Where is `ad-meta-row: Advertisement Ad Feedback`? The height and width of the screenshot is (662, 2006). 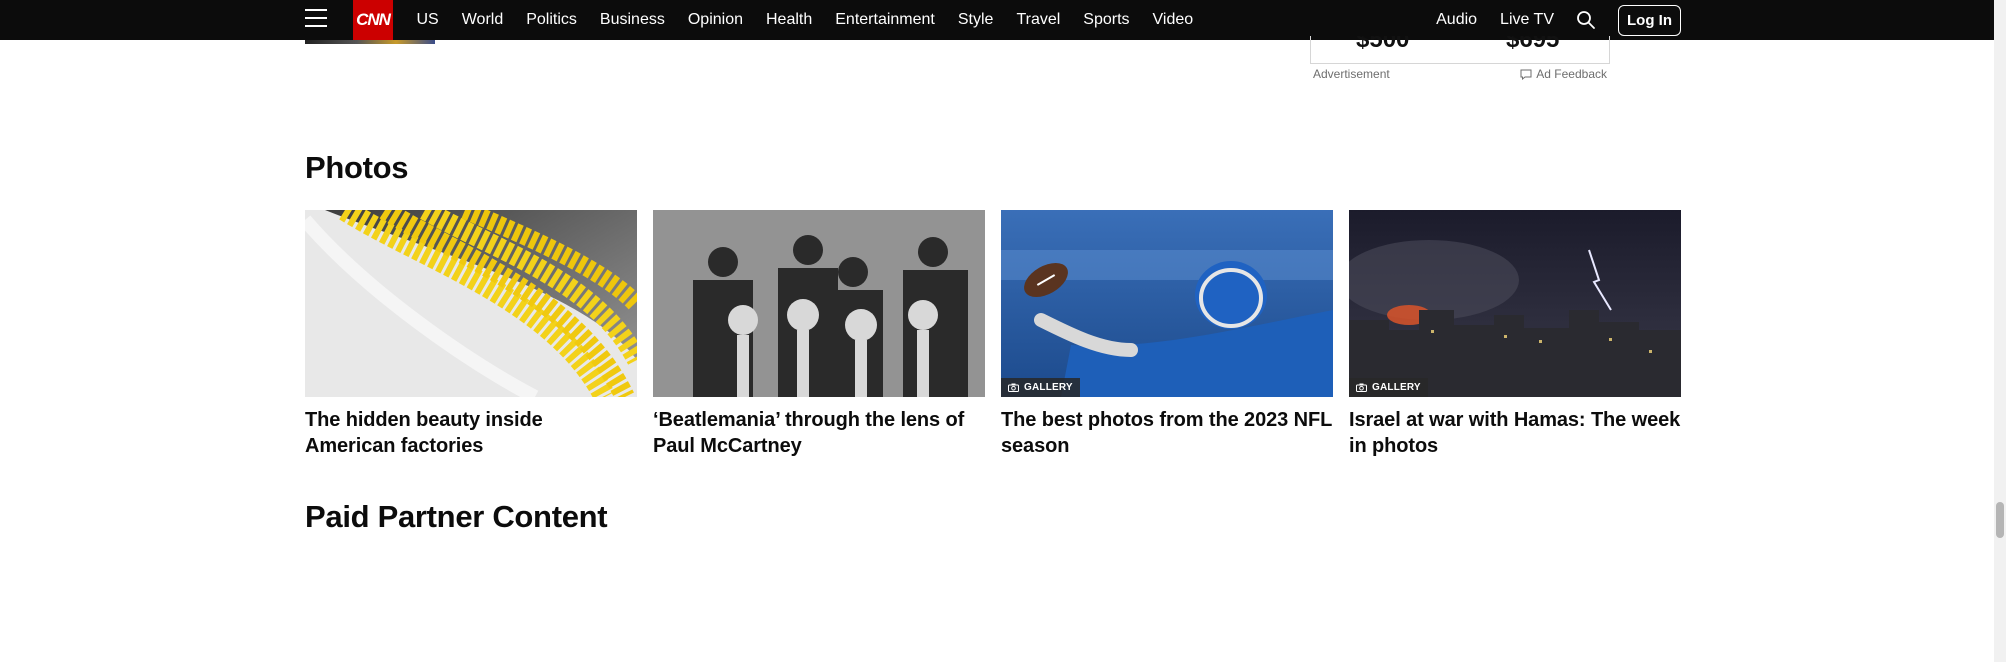 ad-meta-row: Advertisement Ad Feedback is located at coordinates (1460, 74).